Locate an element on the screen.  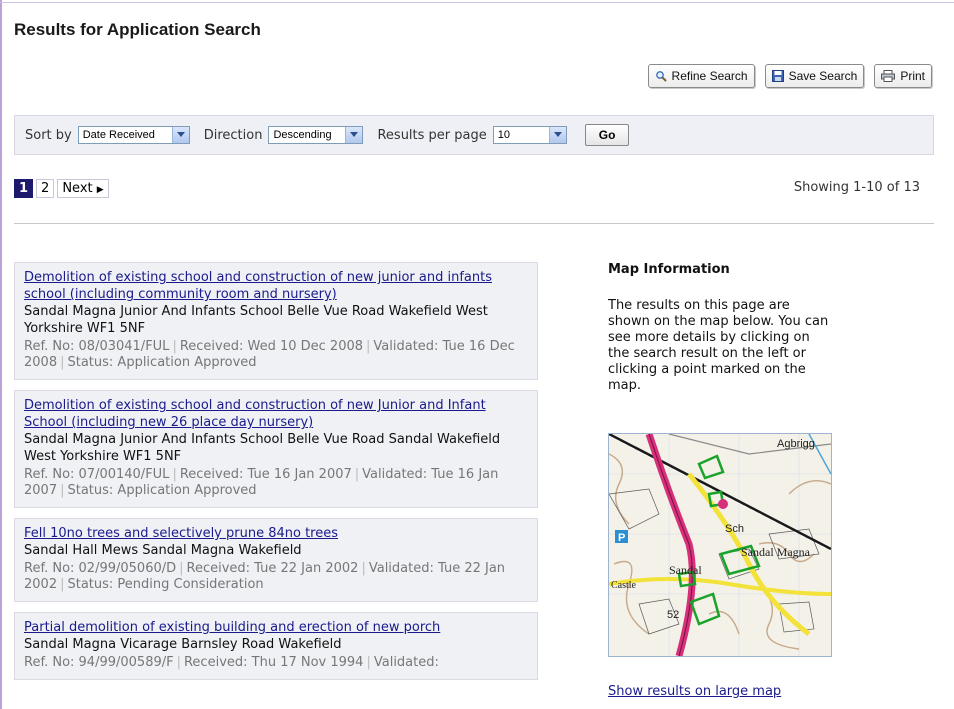
sort-by-value: Date Received is located at coordinates (118, 135).